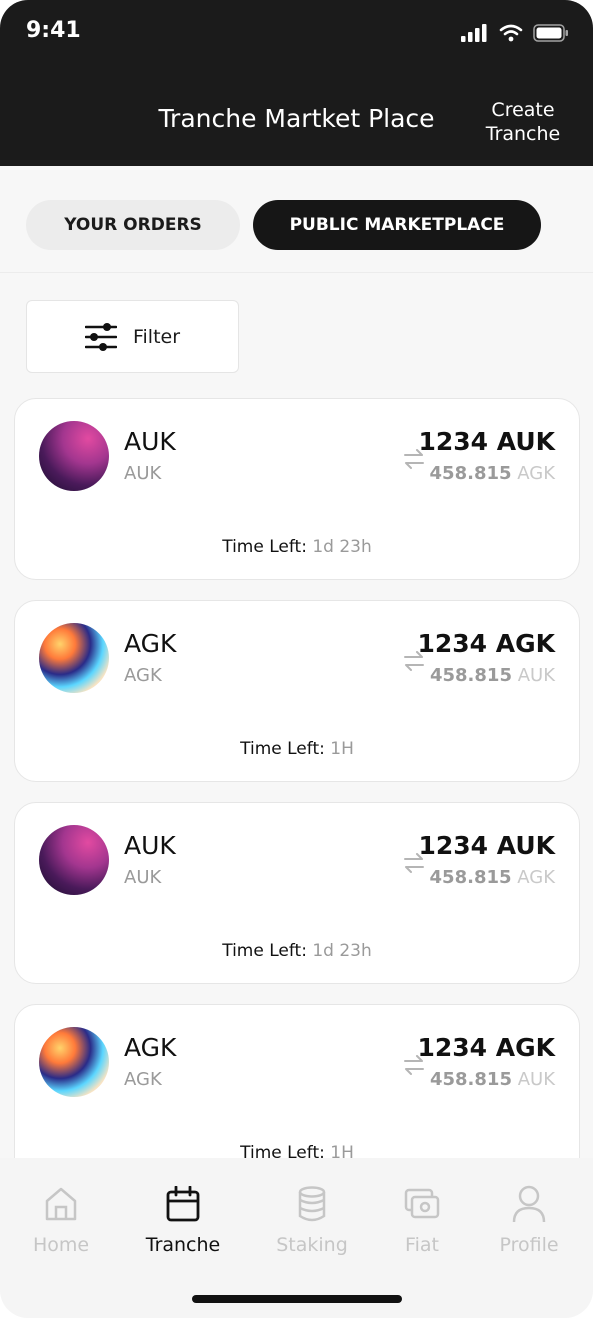  I want to click on time-left-value: 1H, so click(342, 749).